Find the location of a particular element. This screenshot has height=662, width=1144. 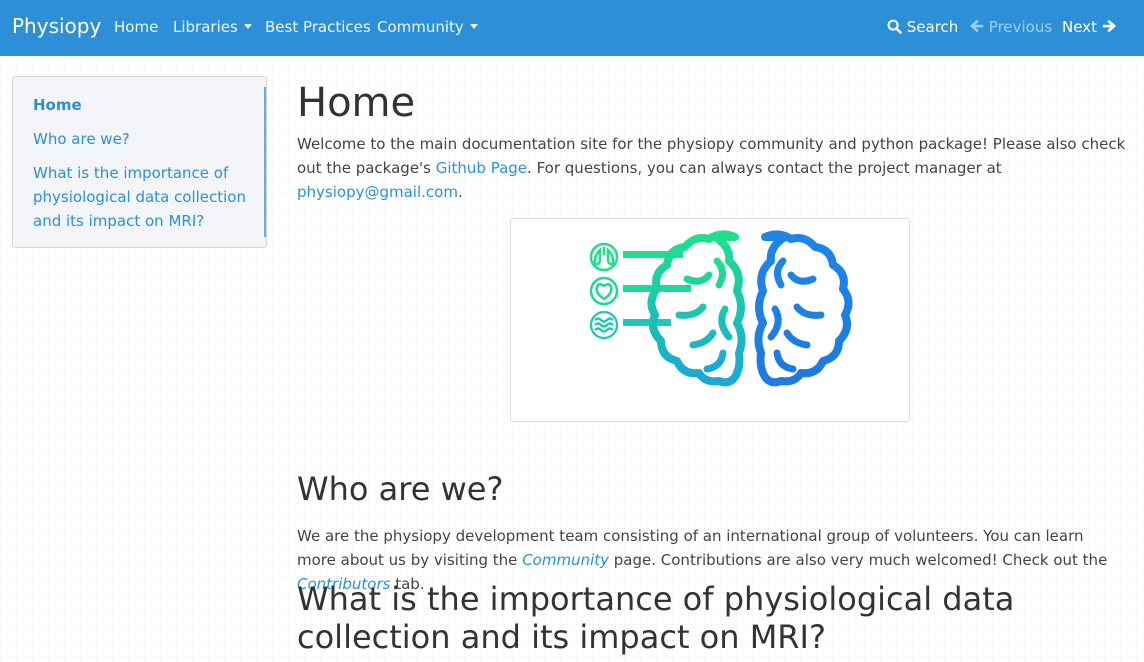

search-icon is located at coordinates (894, 26).